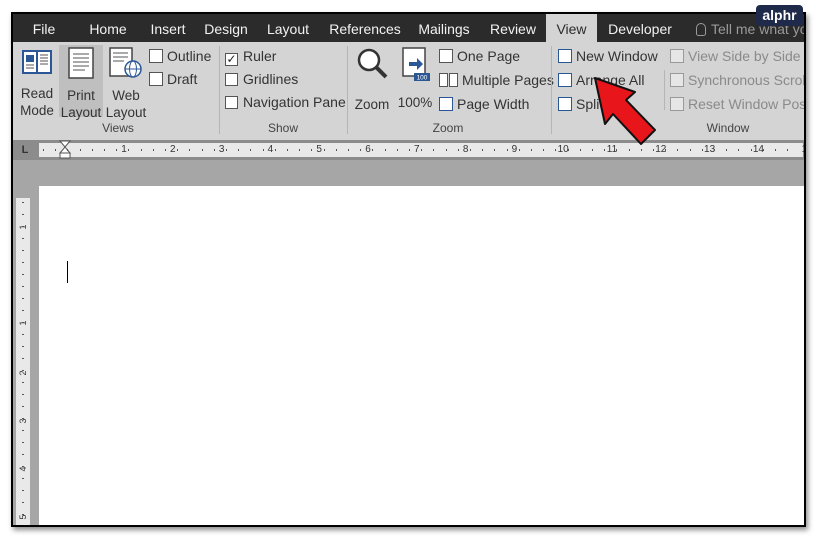  Describe the element at coordinates (415, 81) in the screenshot. I see `zoom-100-button: 100 100%` at that location.